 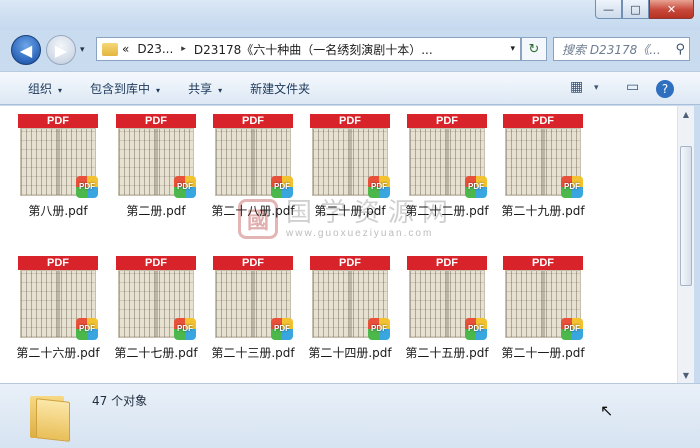 What do you see at coordinates (543, 308) in the screenshot?
I see `file-item: PDF PDF 第二十一册.pdf` at bounding box center [543, 308].